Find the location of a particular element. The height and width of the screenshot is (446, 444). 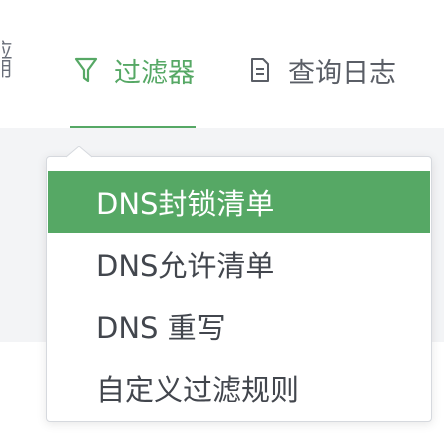

nav-item-partial: 应用 is located at coordinates (9, 68).